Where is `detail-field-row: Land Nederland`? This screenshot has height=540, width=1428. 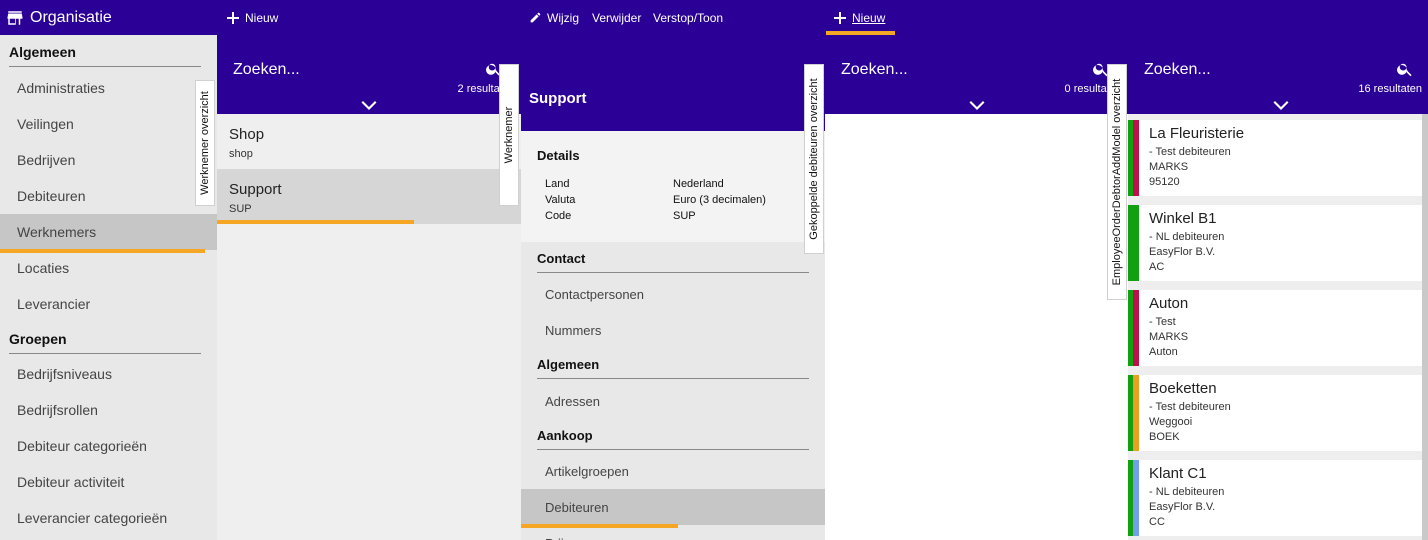 detail-field-row: Land Nederland is located at coordinates (634, 184).